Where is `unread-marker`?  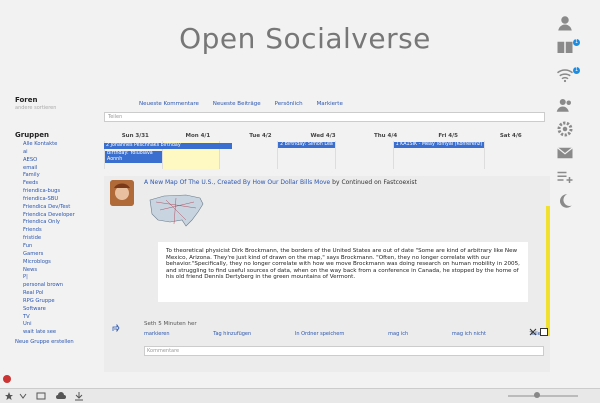
unread-marker is located at coordinates (548, 271).